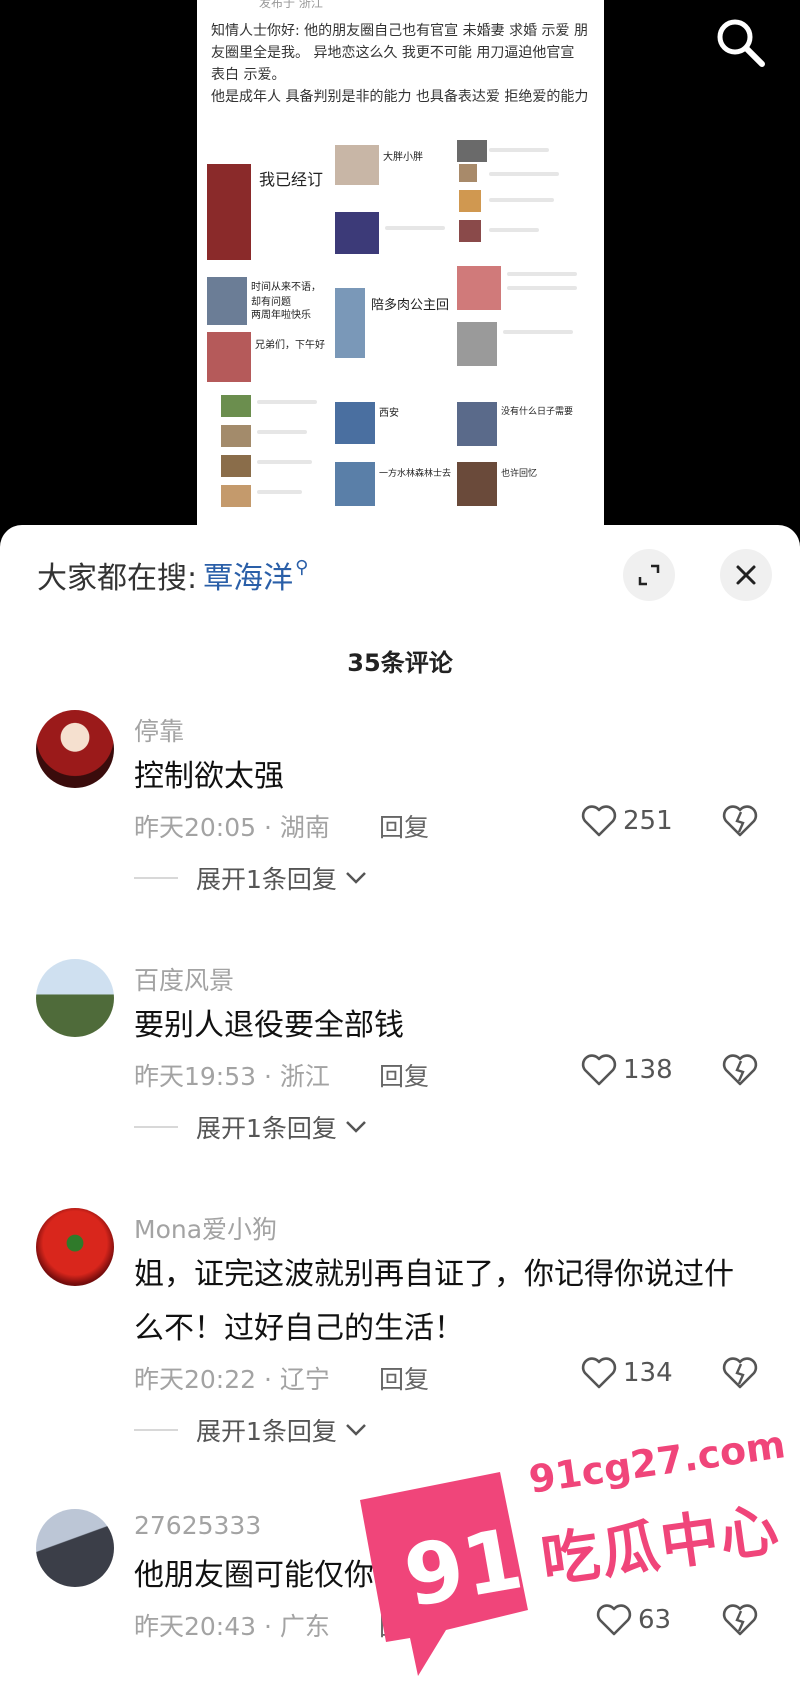  I want to click on thumb-caption: 西安, so click(389, 413).